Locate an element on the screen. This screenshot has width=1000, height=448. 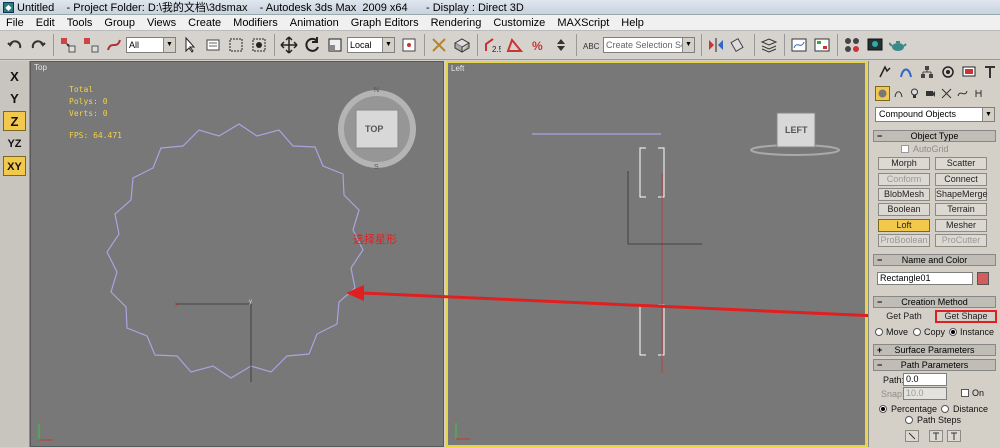
object-color-swatch is located at coordinates (983, 278).